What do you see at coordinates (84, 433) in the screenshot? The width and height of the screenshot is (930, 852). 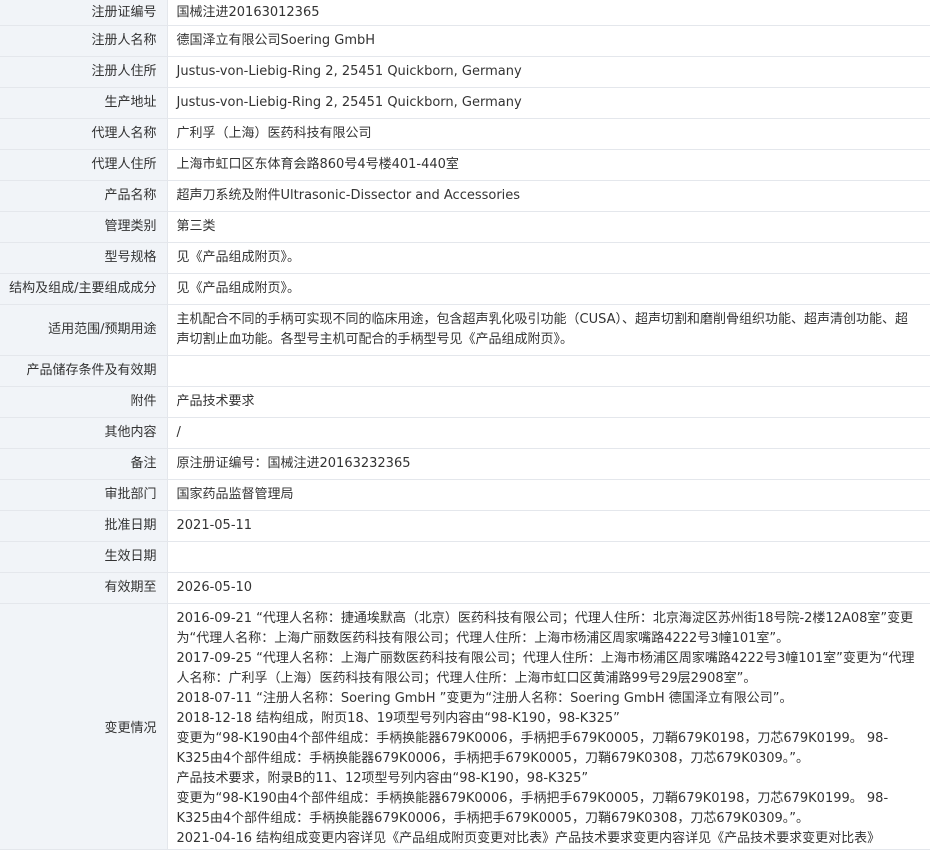 I see `row-label: 其他内容` at bounding box center [84, 433].